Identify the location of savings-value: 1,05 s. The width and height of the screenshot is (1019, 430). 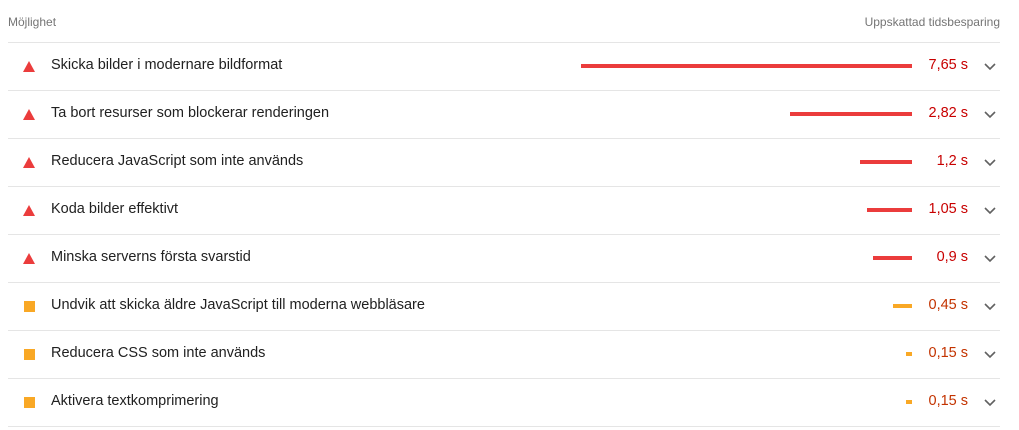
(948, 209).